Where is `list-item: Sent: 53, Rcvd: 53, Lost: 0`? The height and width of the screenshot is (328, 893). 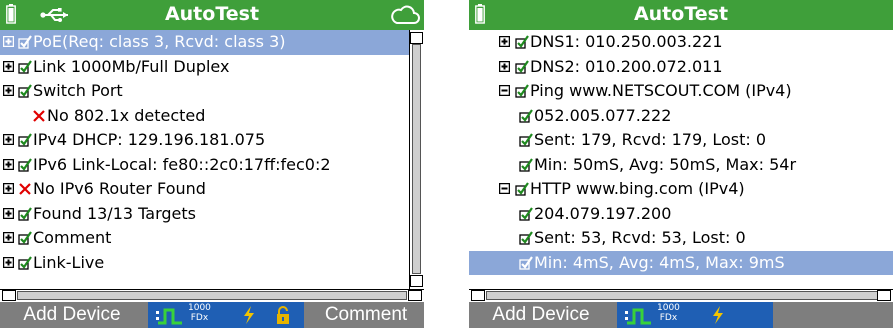
list-item: Sent: 53, Rcvd: 53, Lost: 0 is located at coordinates (681, 238).